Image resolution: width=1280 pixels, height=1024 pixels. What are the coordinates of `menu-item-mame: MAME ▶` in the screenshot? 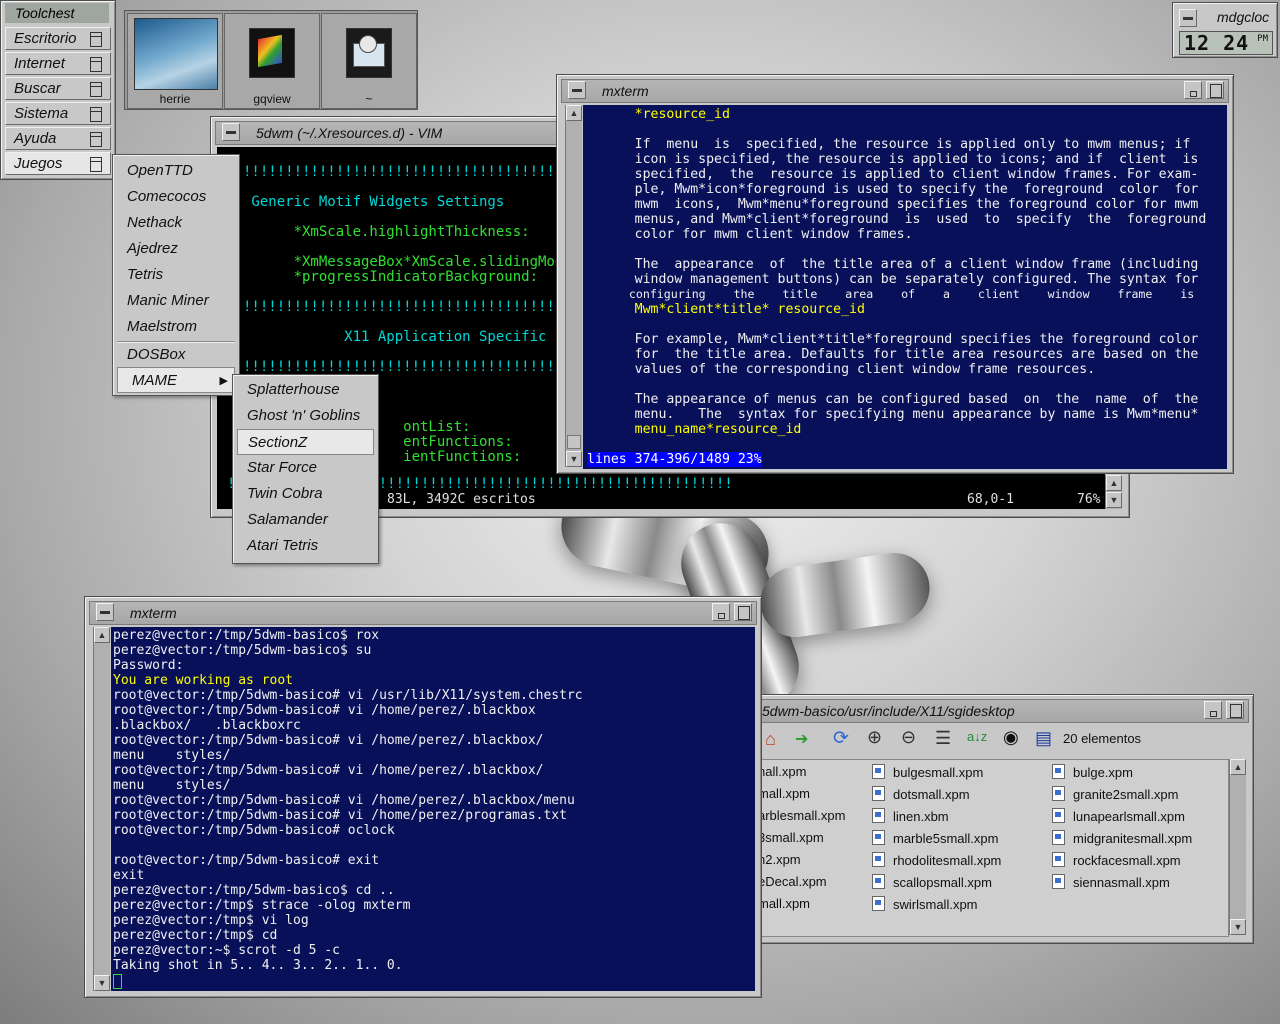 It's located at (176, 380).